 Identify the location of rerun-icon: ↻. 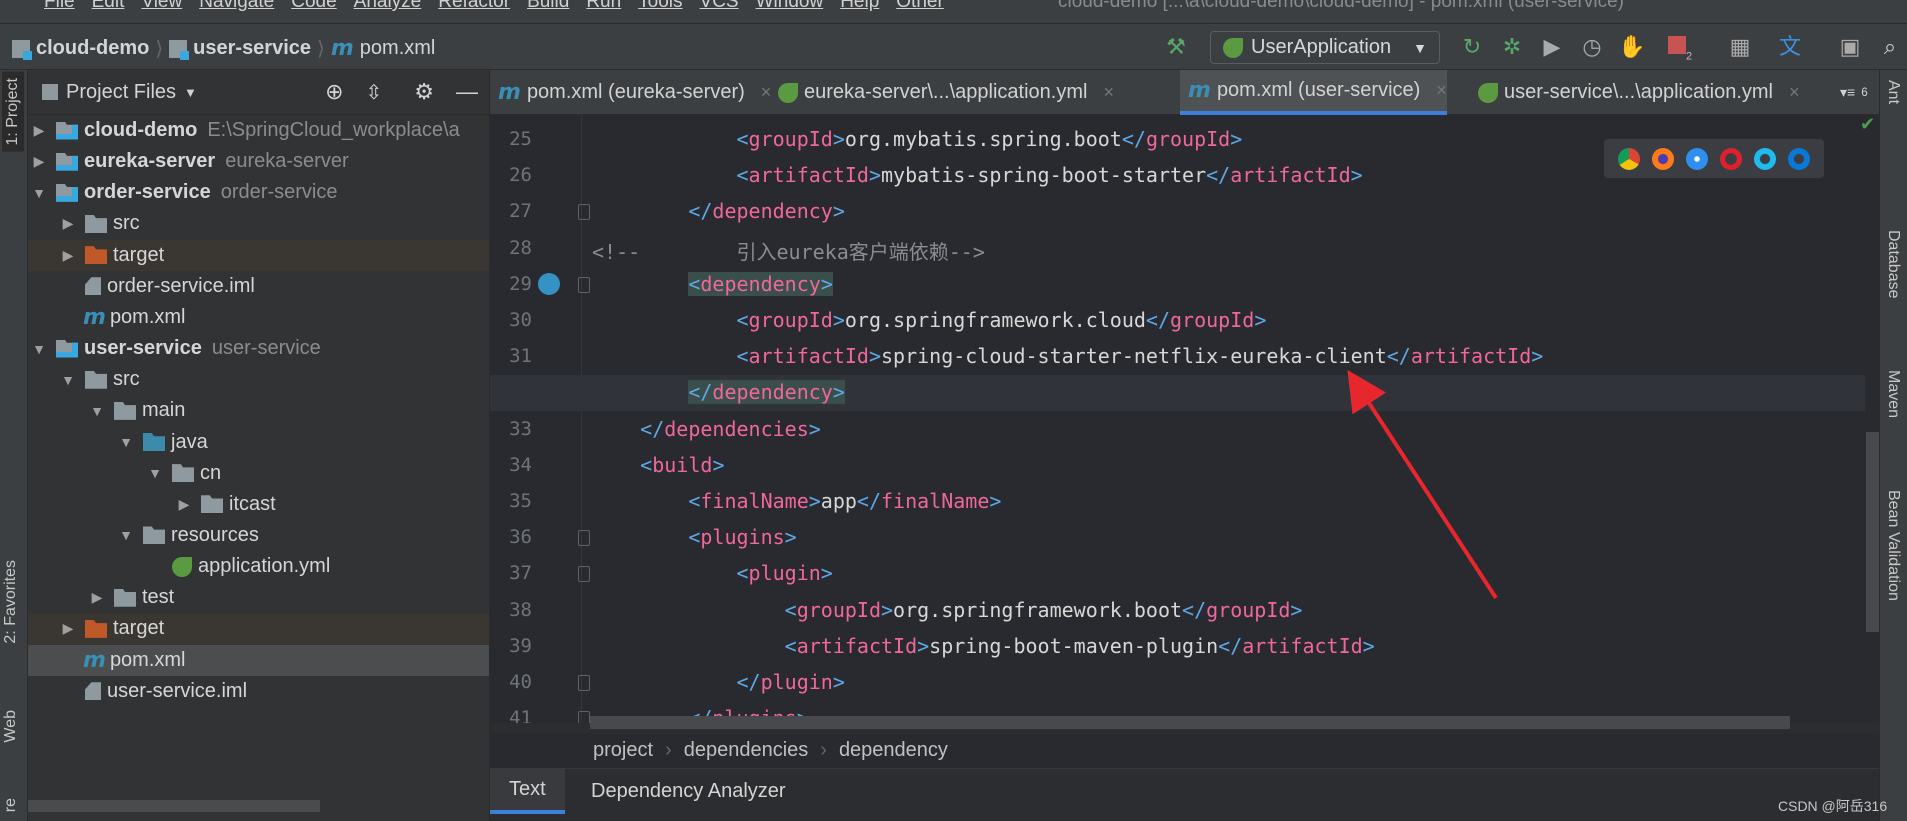
(1472, 47).